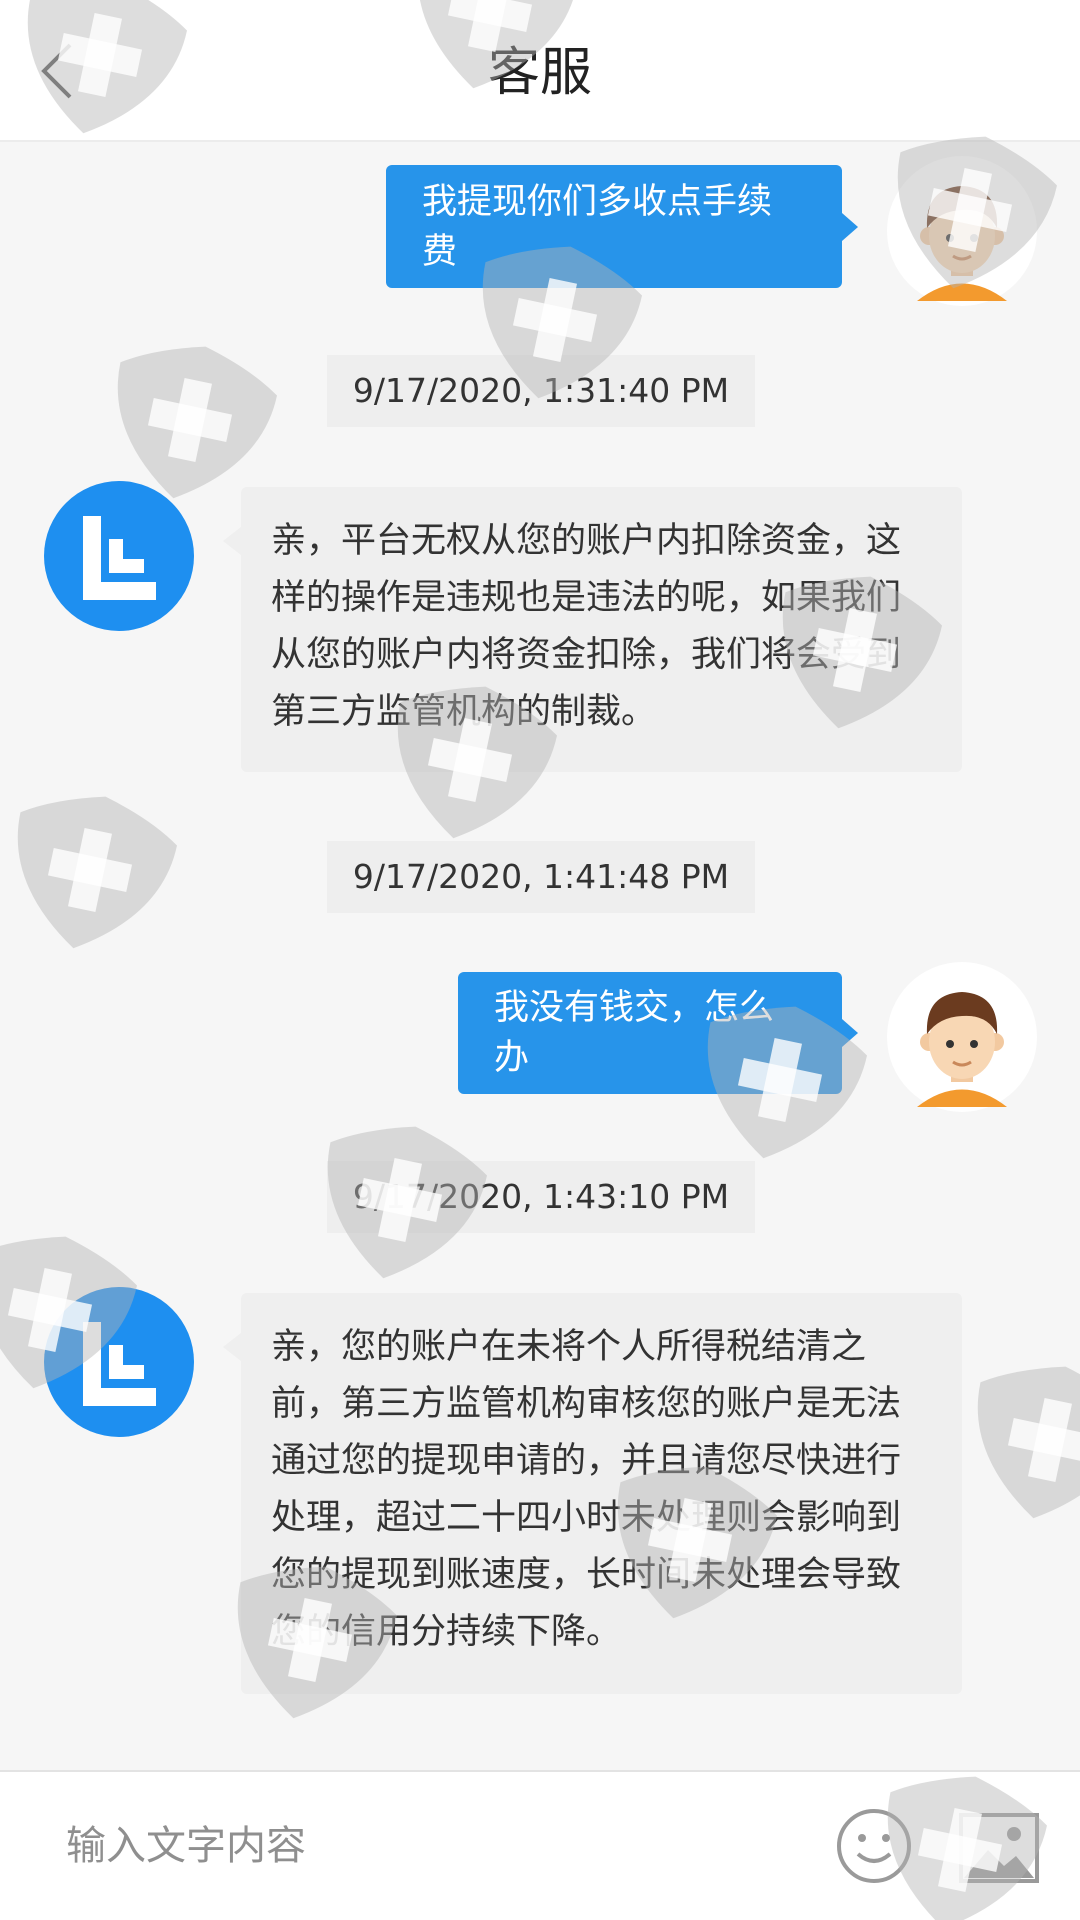  I want to click on user-message-bubble: 我没有钱交，怎么办, so click(658, 1033).